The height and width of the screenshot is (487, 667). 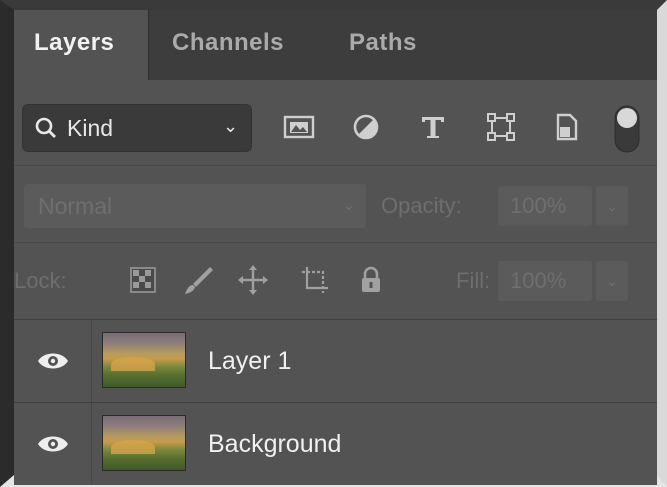 What do you see at coordinates (366, 127) in the screenshot?
I see `adjustment-filter-icon` at bounding box center [366, 127].